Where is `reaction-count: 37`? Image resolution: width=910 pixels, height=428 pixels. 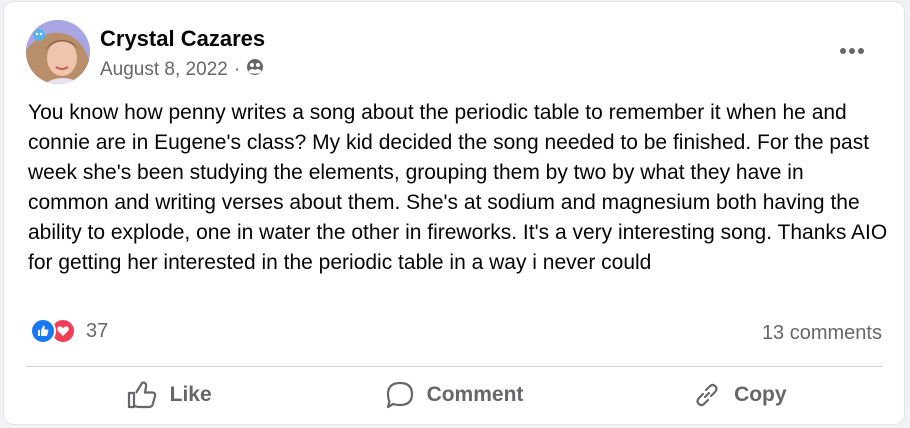 reaction-count: 37 is located at coordinates (97, 330).